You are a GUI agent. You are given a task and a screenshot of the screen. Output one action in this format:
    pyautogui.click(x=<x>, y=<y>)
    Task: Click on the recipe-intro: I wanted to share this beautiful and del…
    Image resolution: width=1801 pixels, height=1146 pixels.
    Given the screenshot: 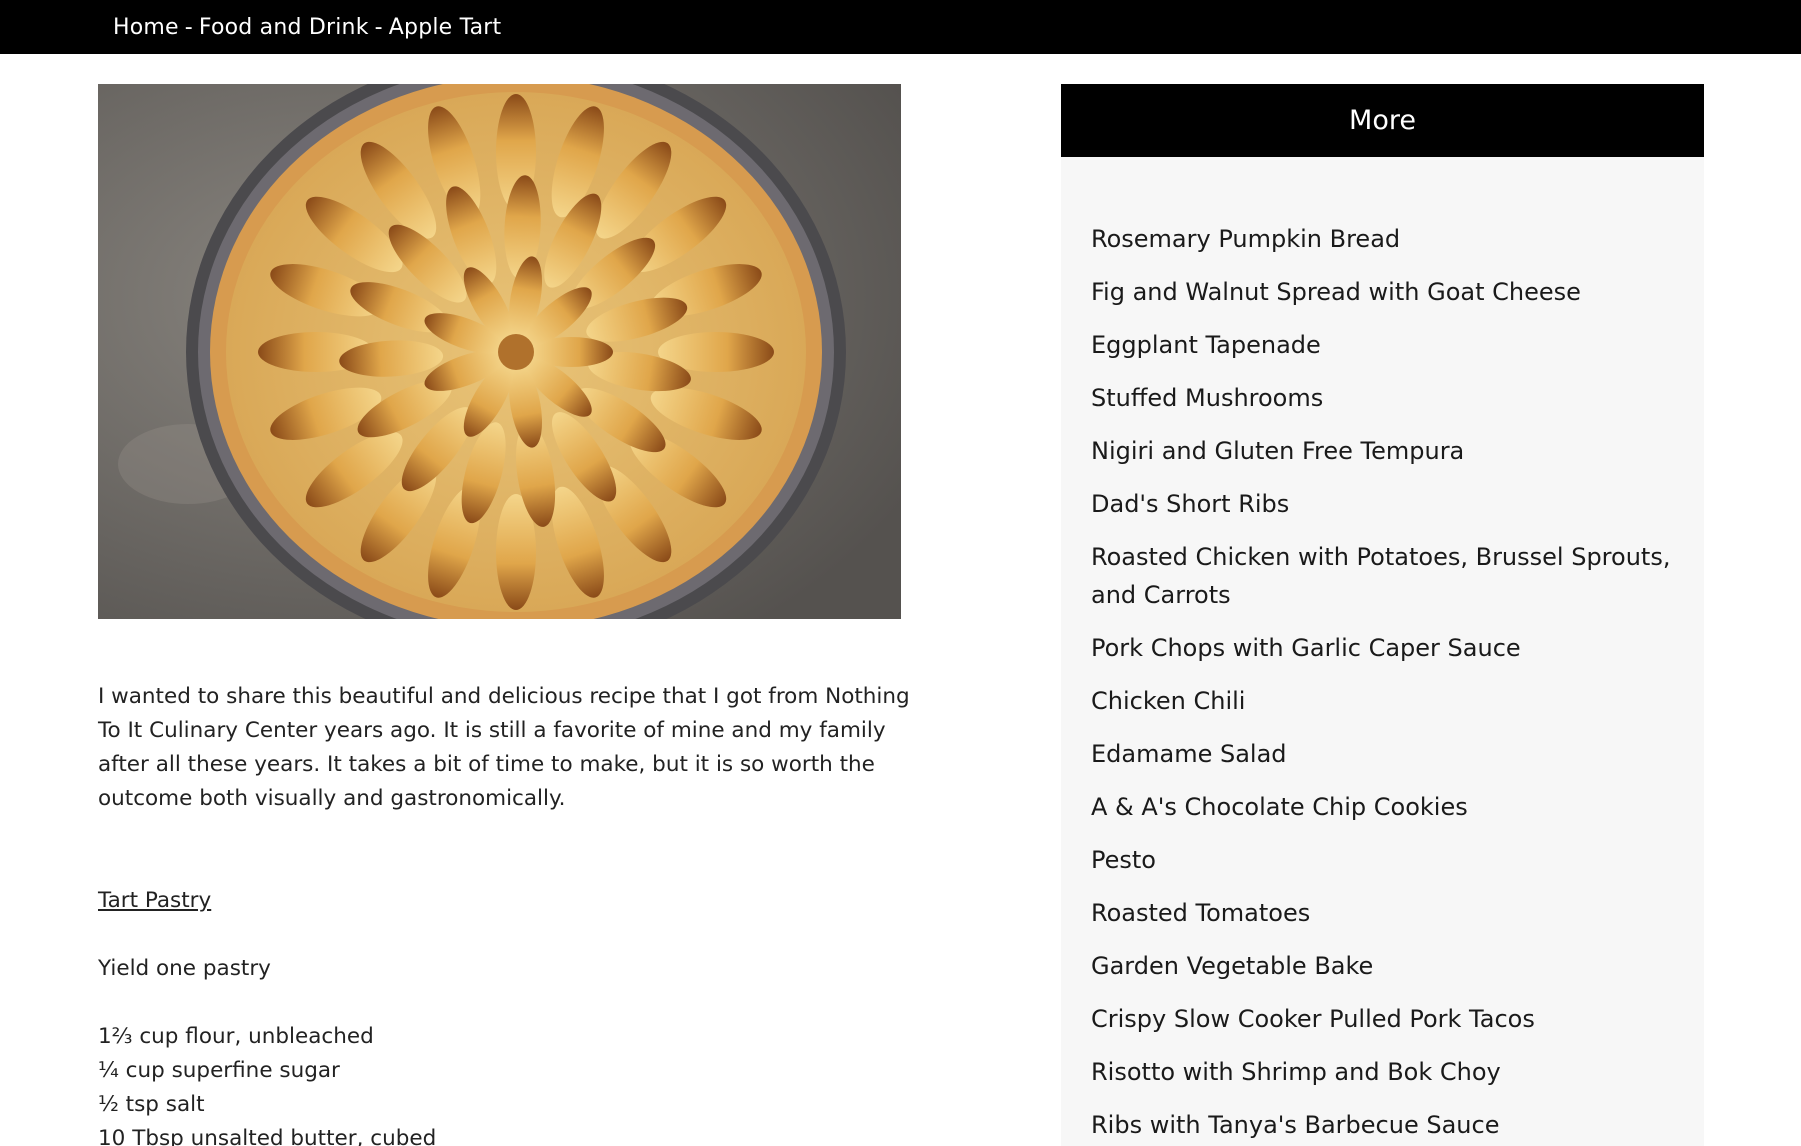 What is the action you would take?
    pyautogui.click(x=504, y=747)
    